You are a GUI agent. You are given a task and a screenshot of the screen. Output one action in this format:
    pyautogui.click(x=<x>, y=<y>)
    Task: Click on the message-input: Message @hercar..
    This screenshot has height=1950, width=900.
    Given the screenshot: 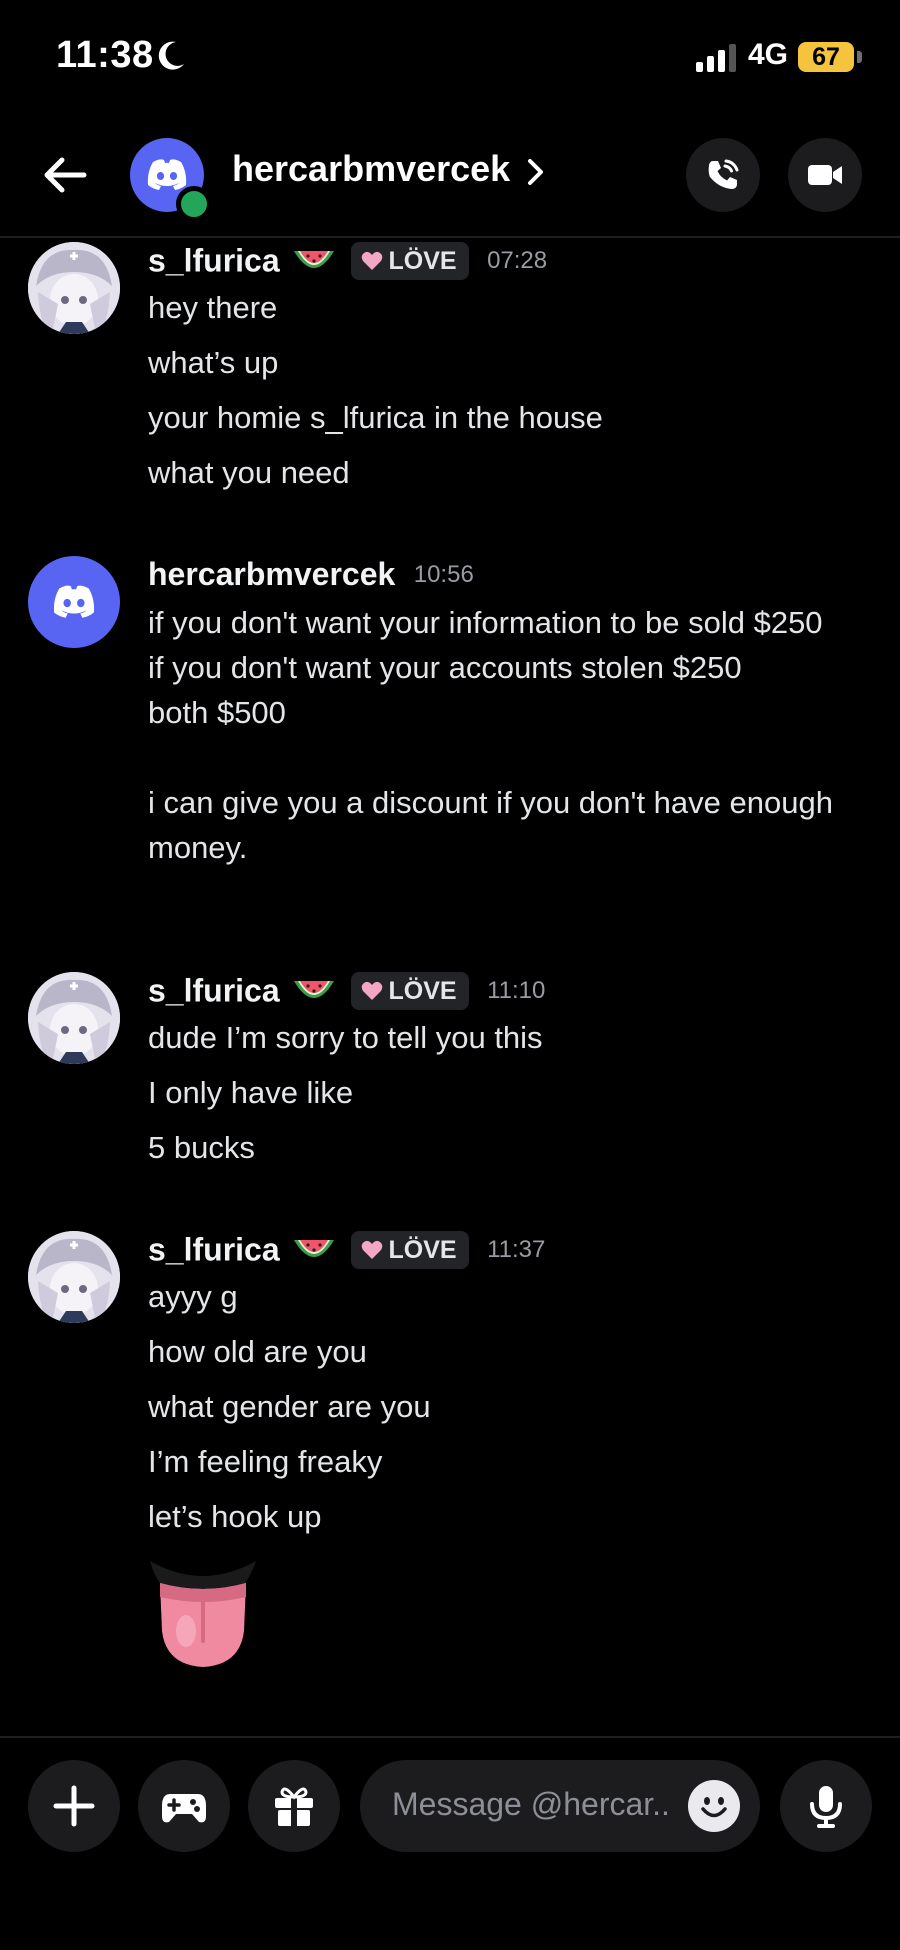 What is the action you would take?
    pyautogui.click(x=560, y=1806)
    